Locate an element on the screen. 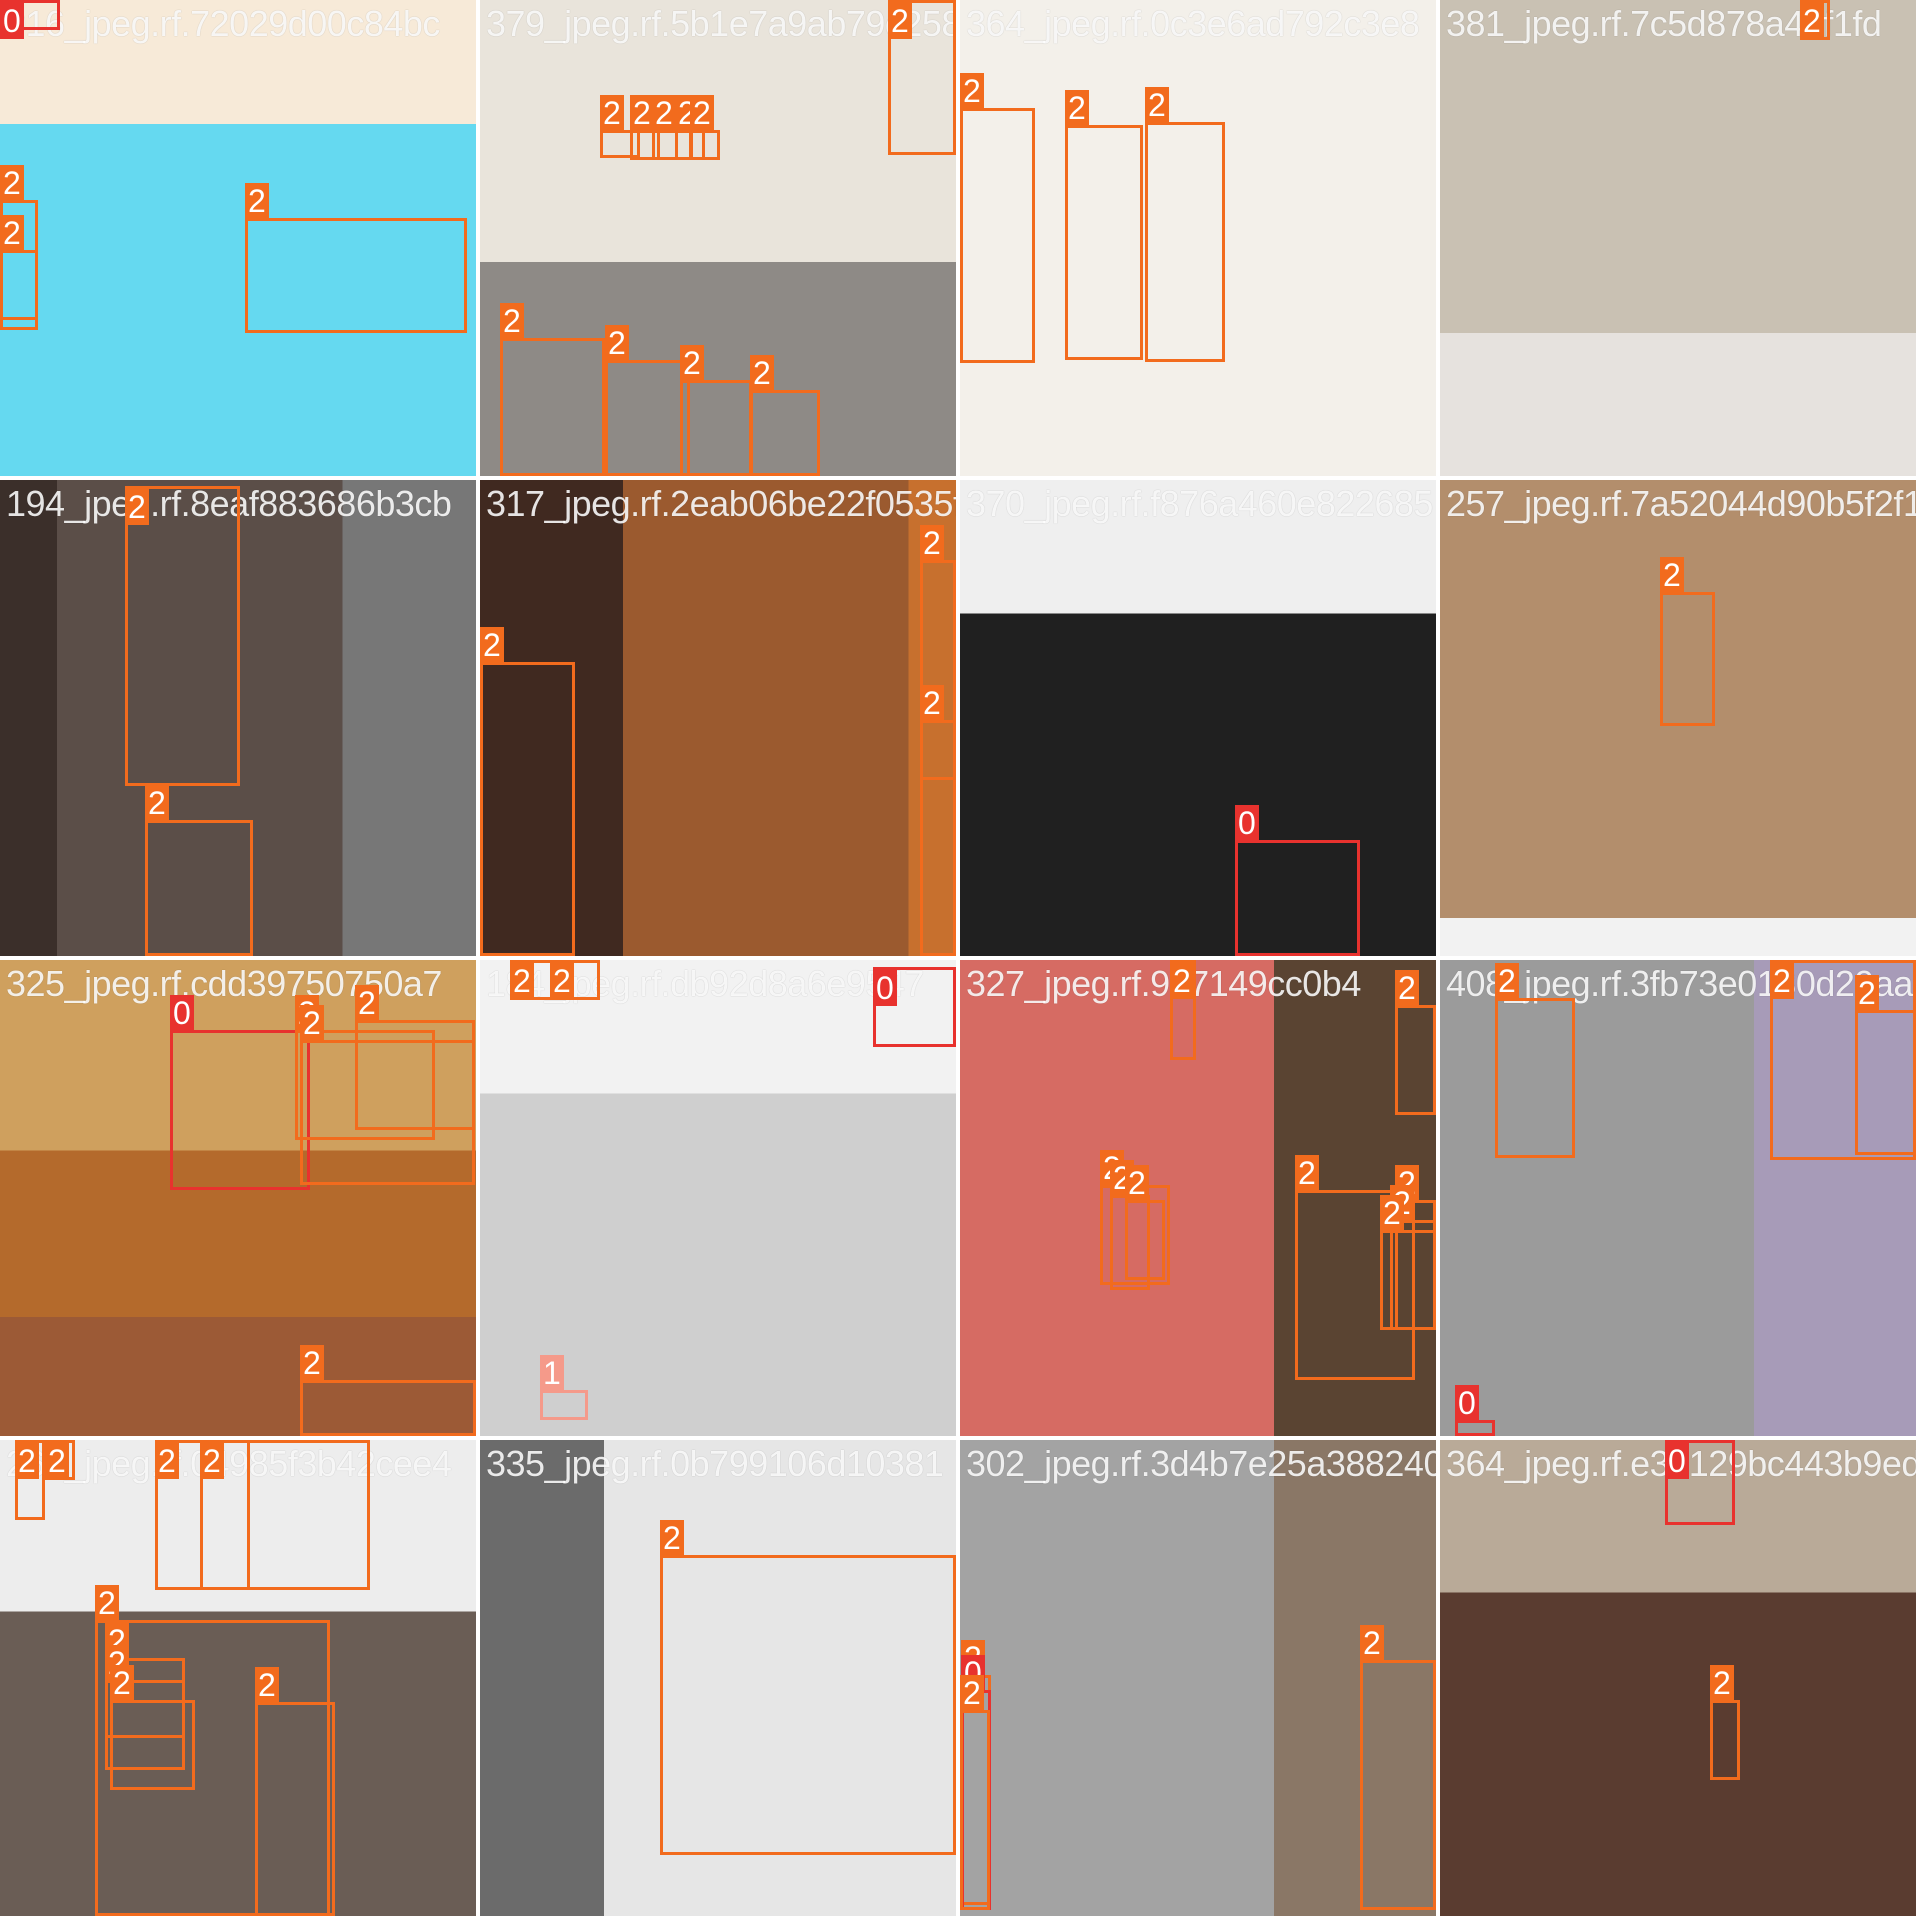  mosaic-tile: 016_jpeg.rf.72029d00c84bc 0 2 2 2 is located at coordinates (238, 238).